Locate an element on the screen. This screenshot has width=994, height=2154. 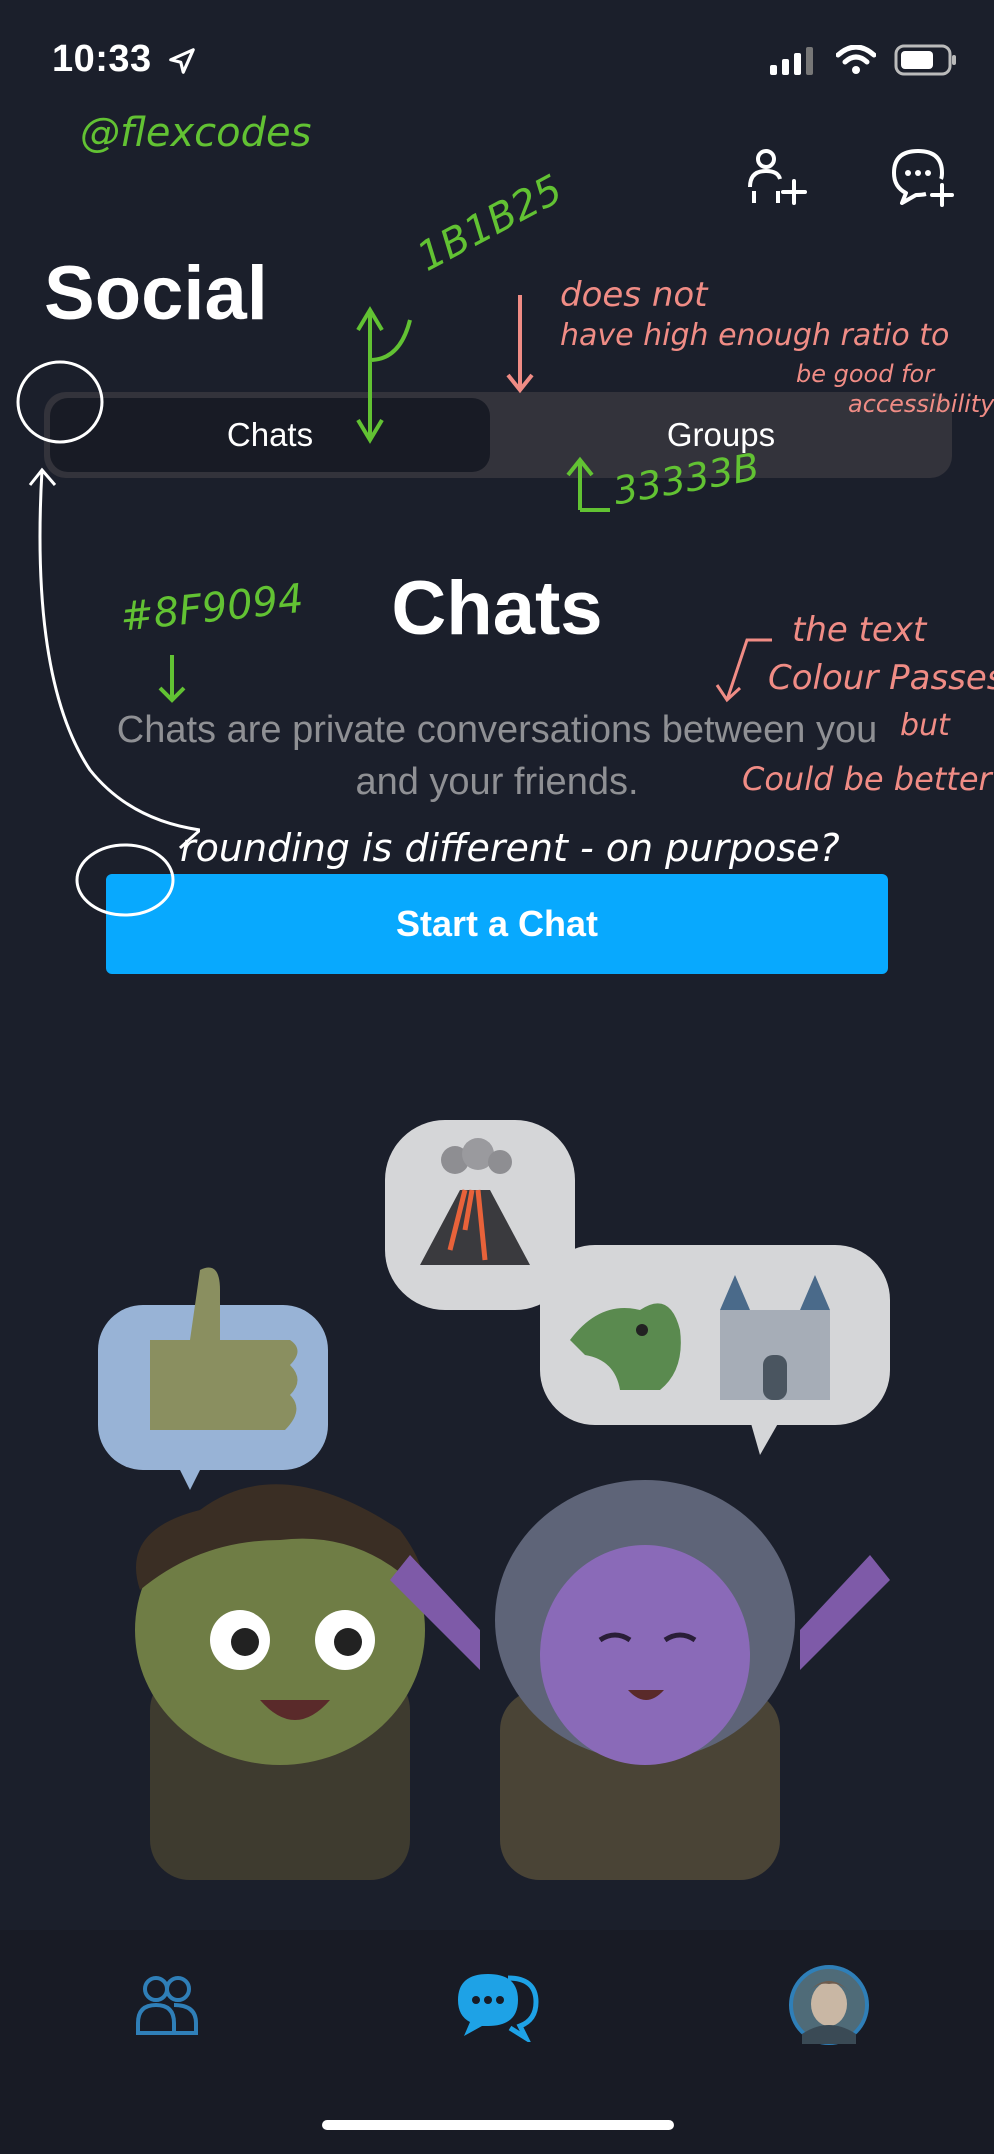
new-chat-icon is located at coordinates (923, 178).